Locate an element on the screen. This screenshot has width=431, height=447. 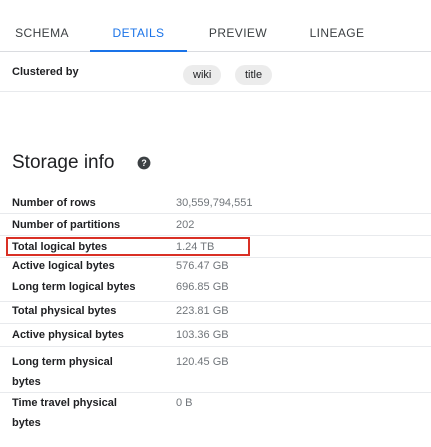
storage-info-title: Storage info is located at coordinates (63, 162).